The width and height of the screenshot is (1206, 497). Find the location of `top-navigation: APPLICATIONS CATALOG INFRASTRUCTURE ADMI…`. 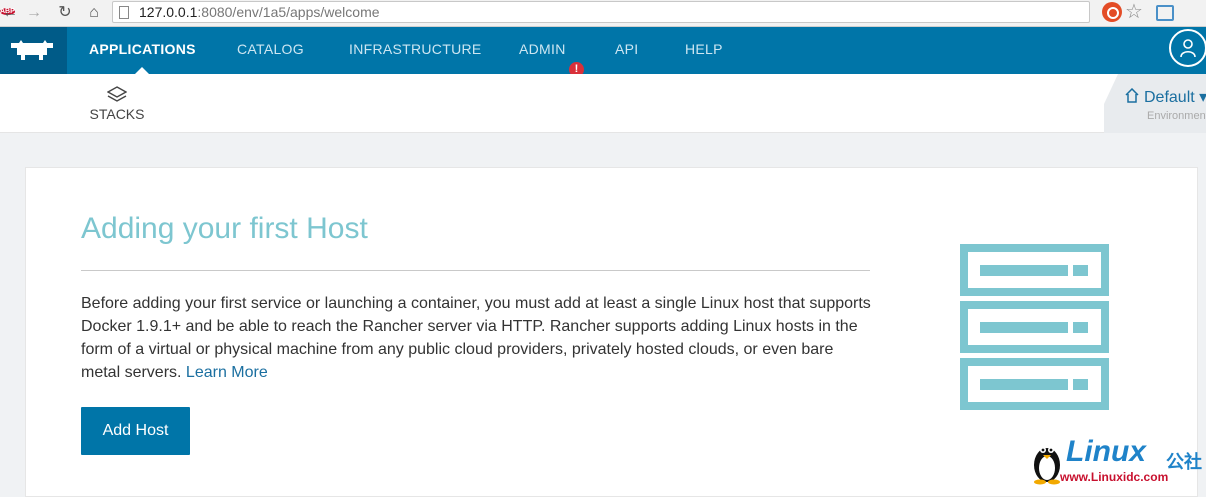

top-navigation: APPLICATIONS CATALOG INFRASTRUCTURE ADMI… is located at coordinates (603, 52).